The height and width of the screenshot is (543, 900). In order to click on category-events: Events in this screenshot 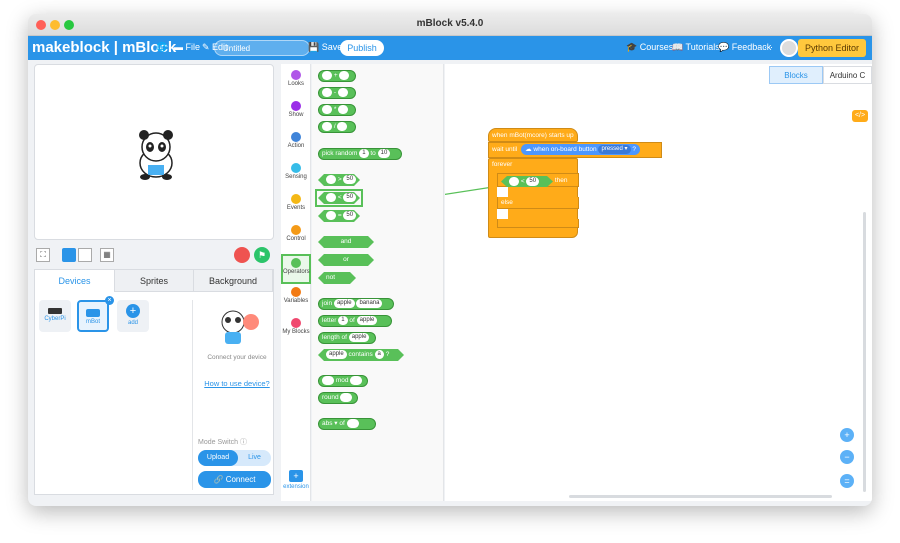, I will do `click(296, 207)`.